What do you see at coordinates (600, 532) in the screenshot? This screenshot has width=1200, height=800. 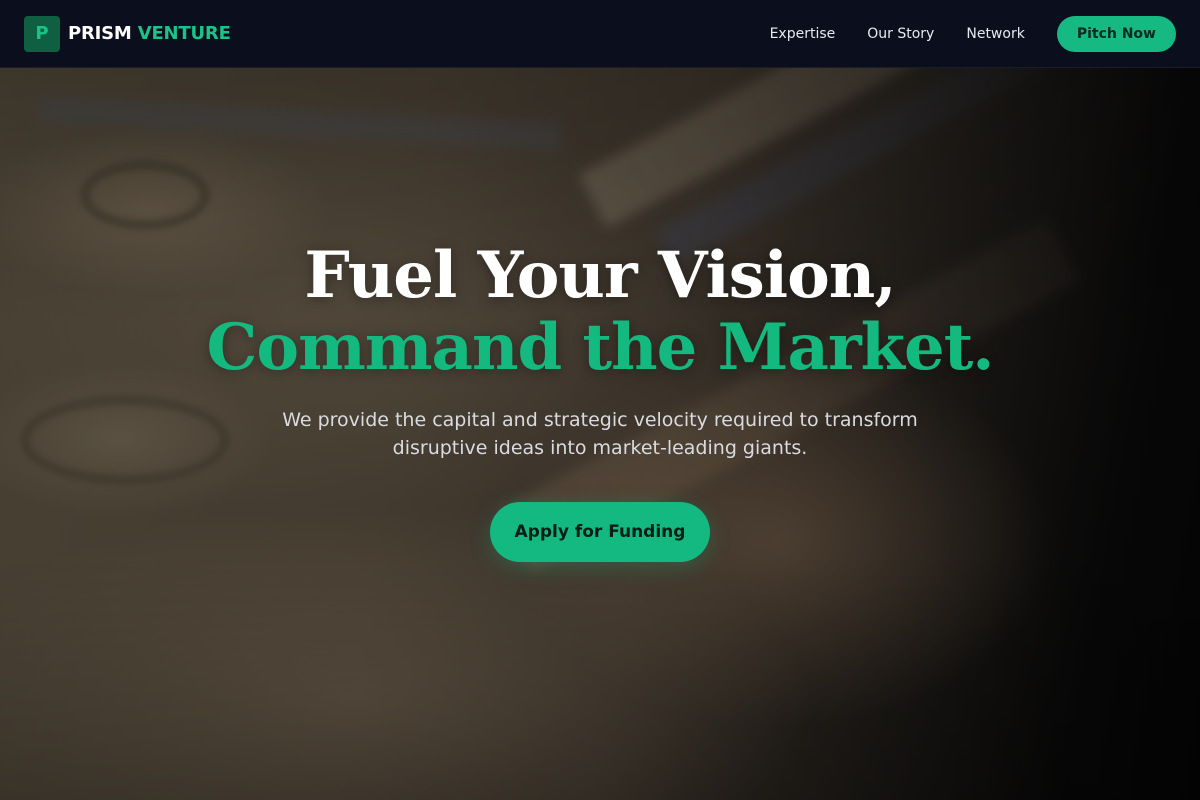 I see `apply-for-funding-button: Apply for Funding` at bounding box center [600, 532].